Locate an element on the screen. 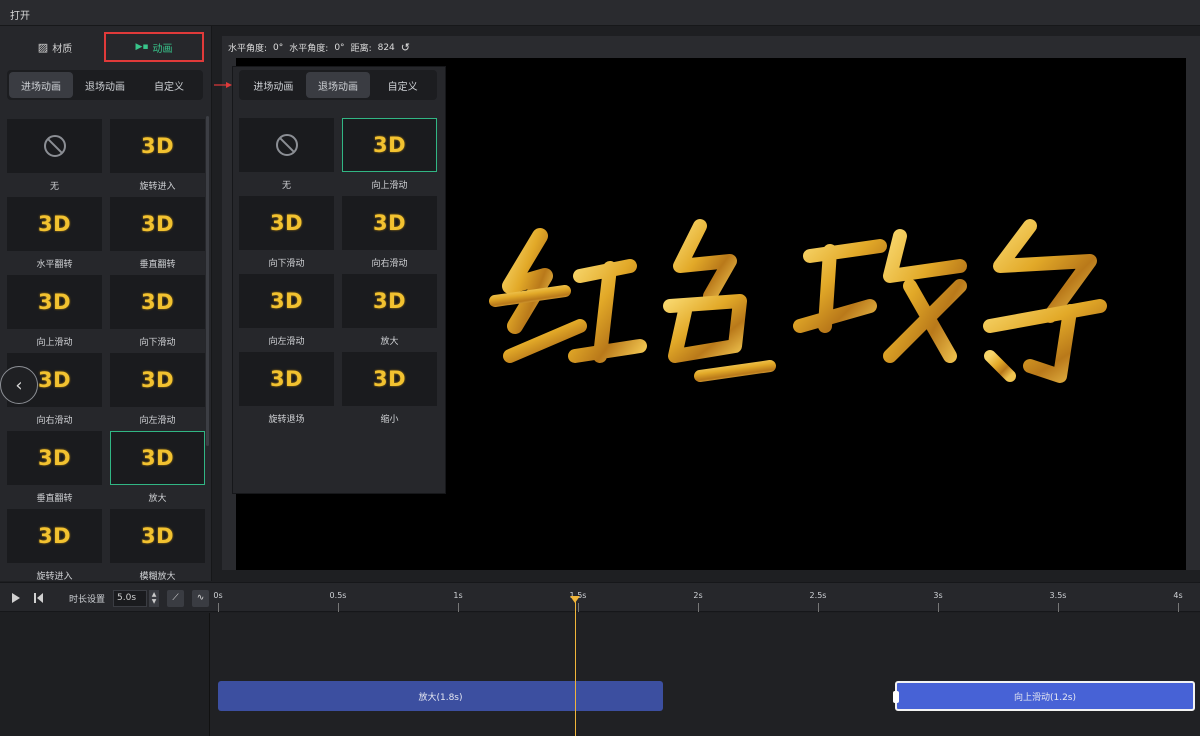  animation-icon: ▶▪ is located at coordinates (142, 47).